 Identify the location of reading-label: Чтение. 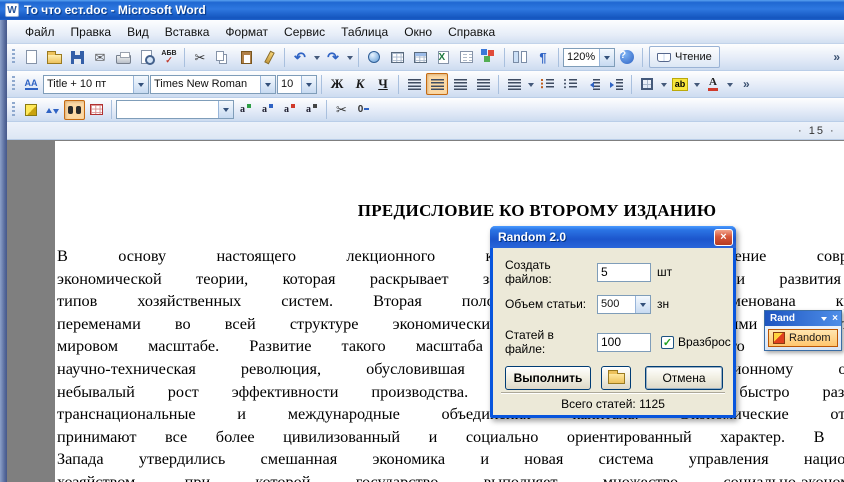
(693, 57).